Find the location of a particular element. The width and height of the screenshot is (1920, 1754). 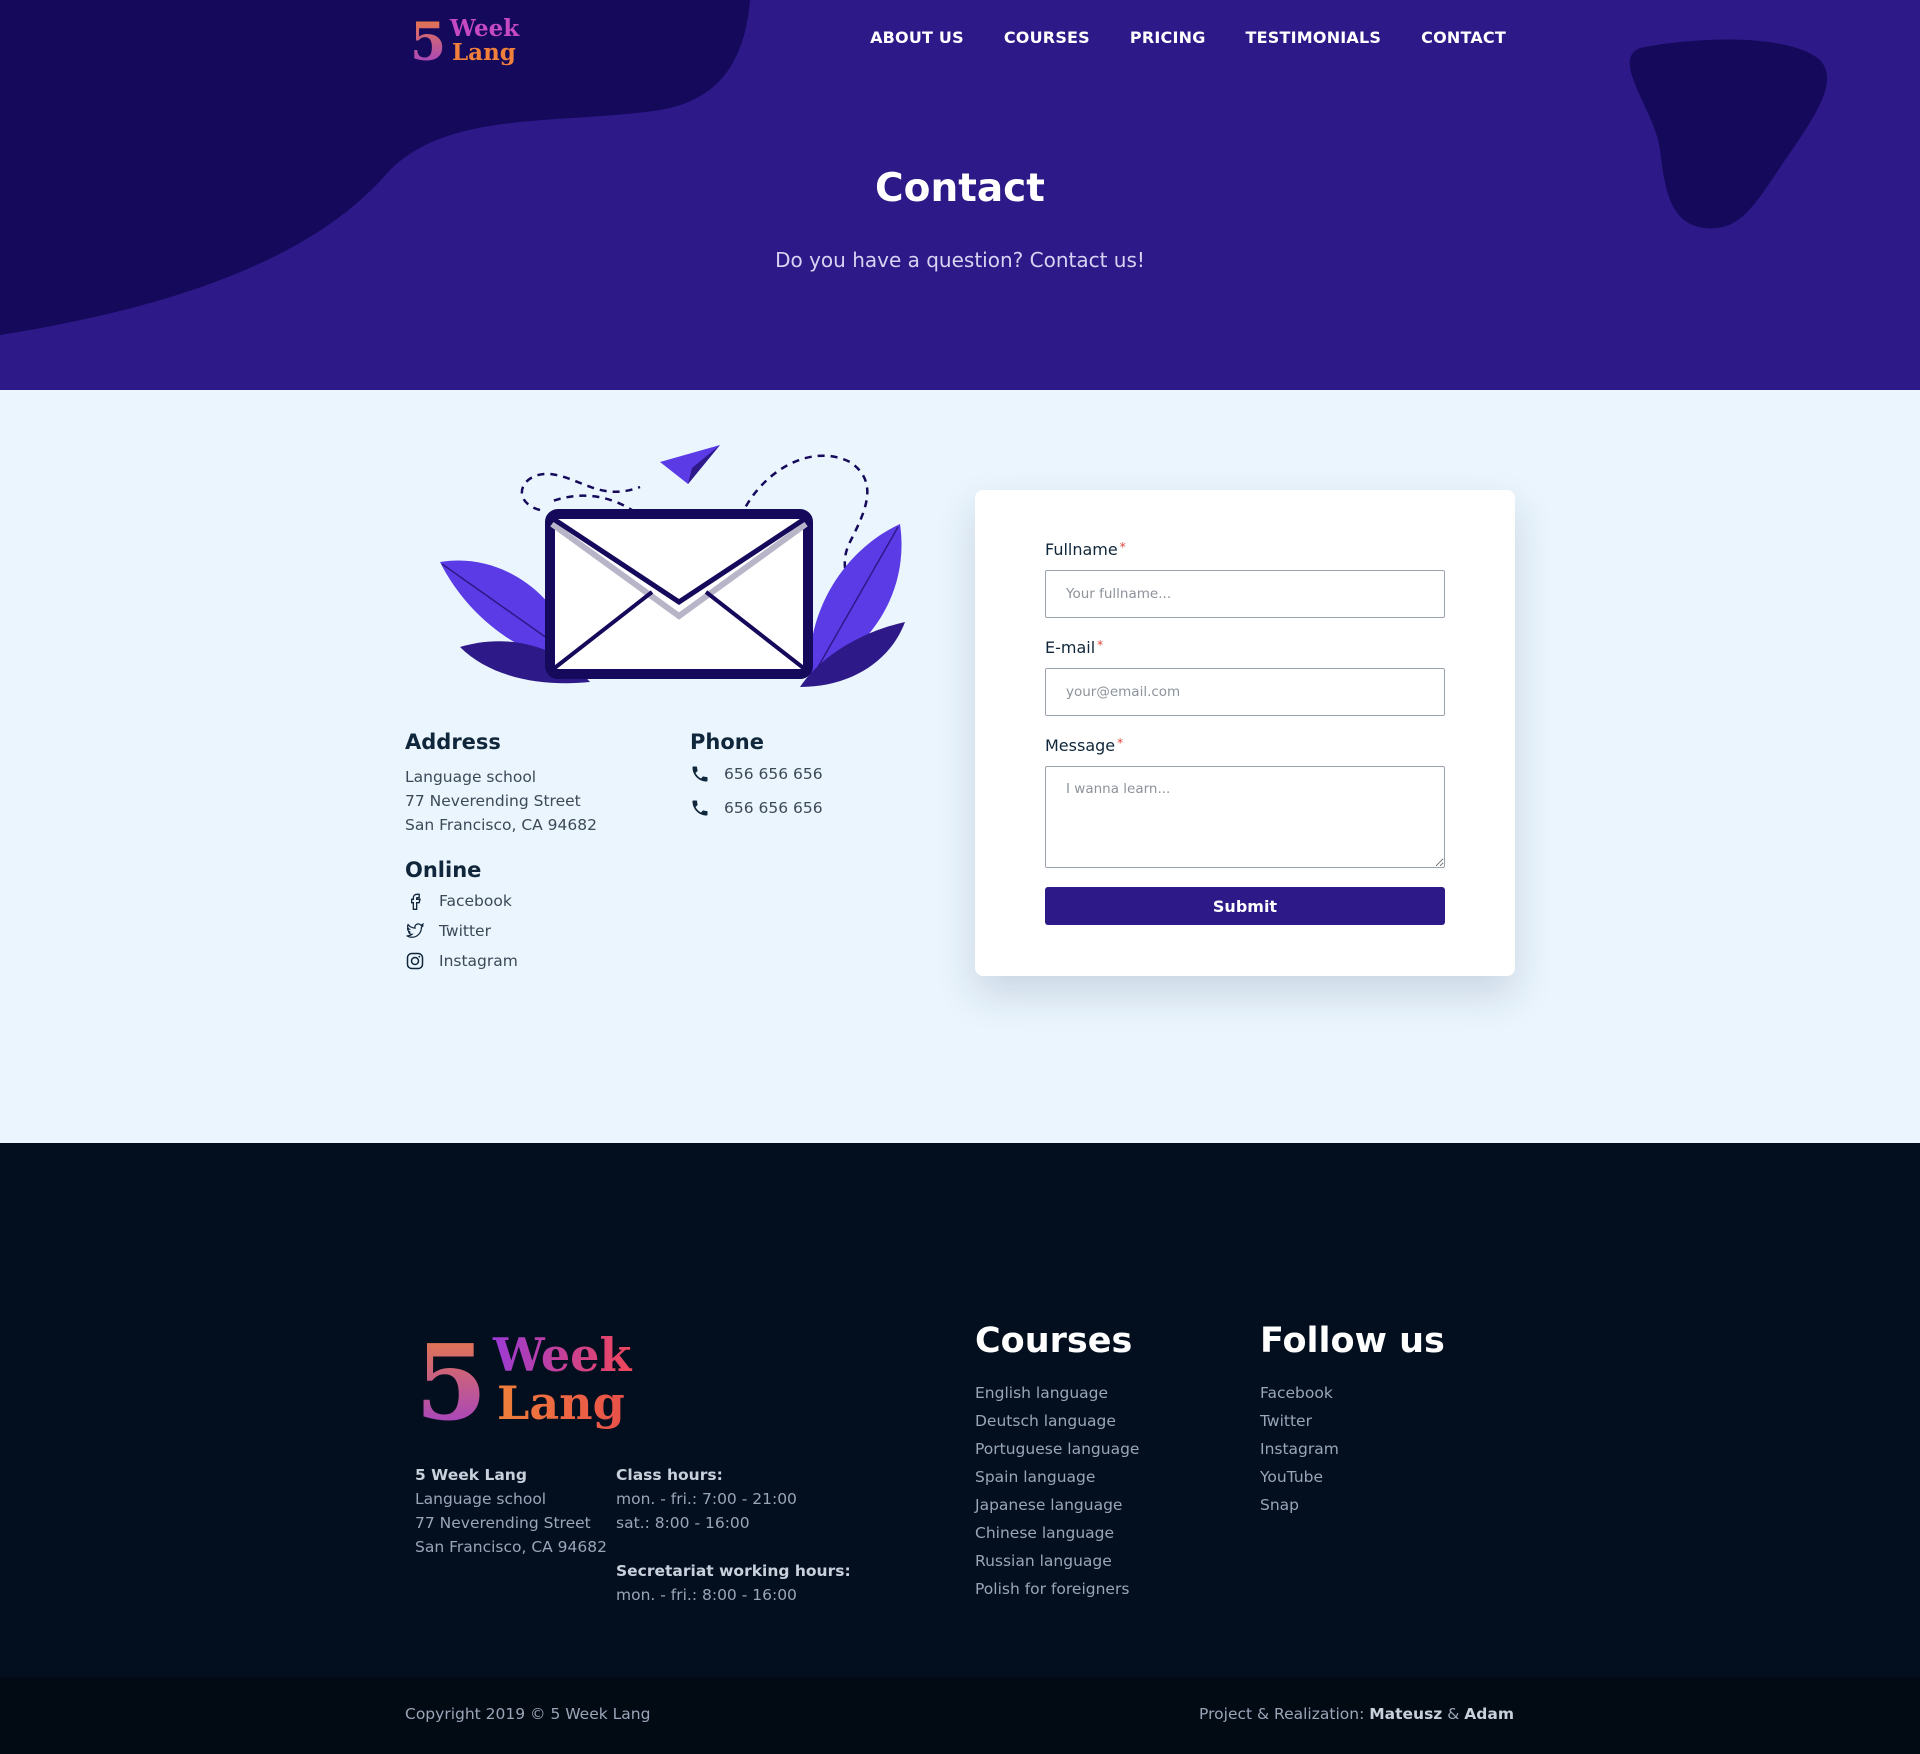

credits-text: Project & Realization: Mateusz & Adam is located at coordinates (1356, 1714).